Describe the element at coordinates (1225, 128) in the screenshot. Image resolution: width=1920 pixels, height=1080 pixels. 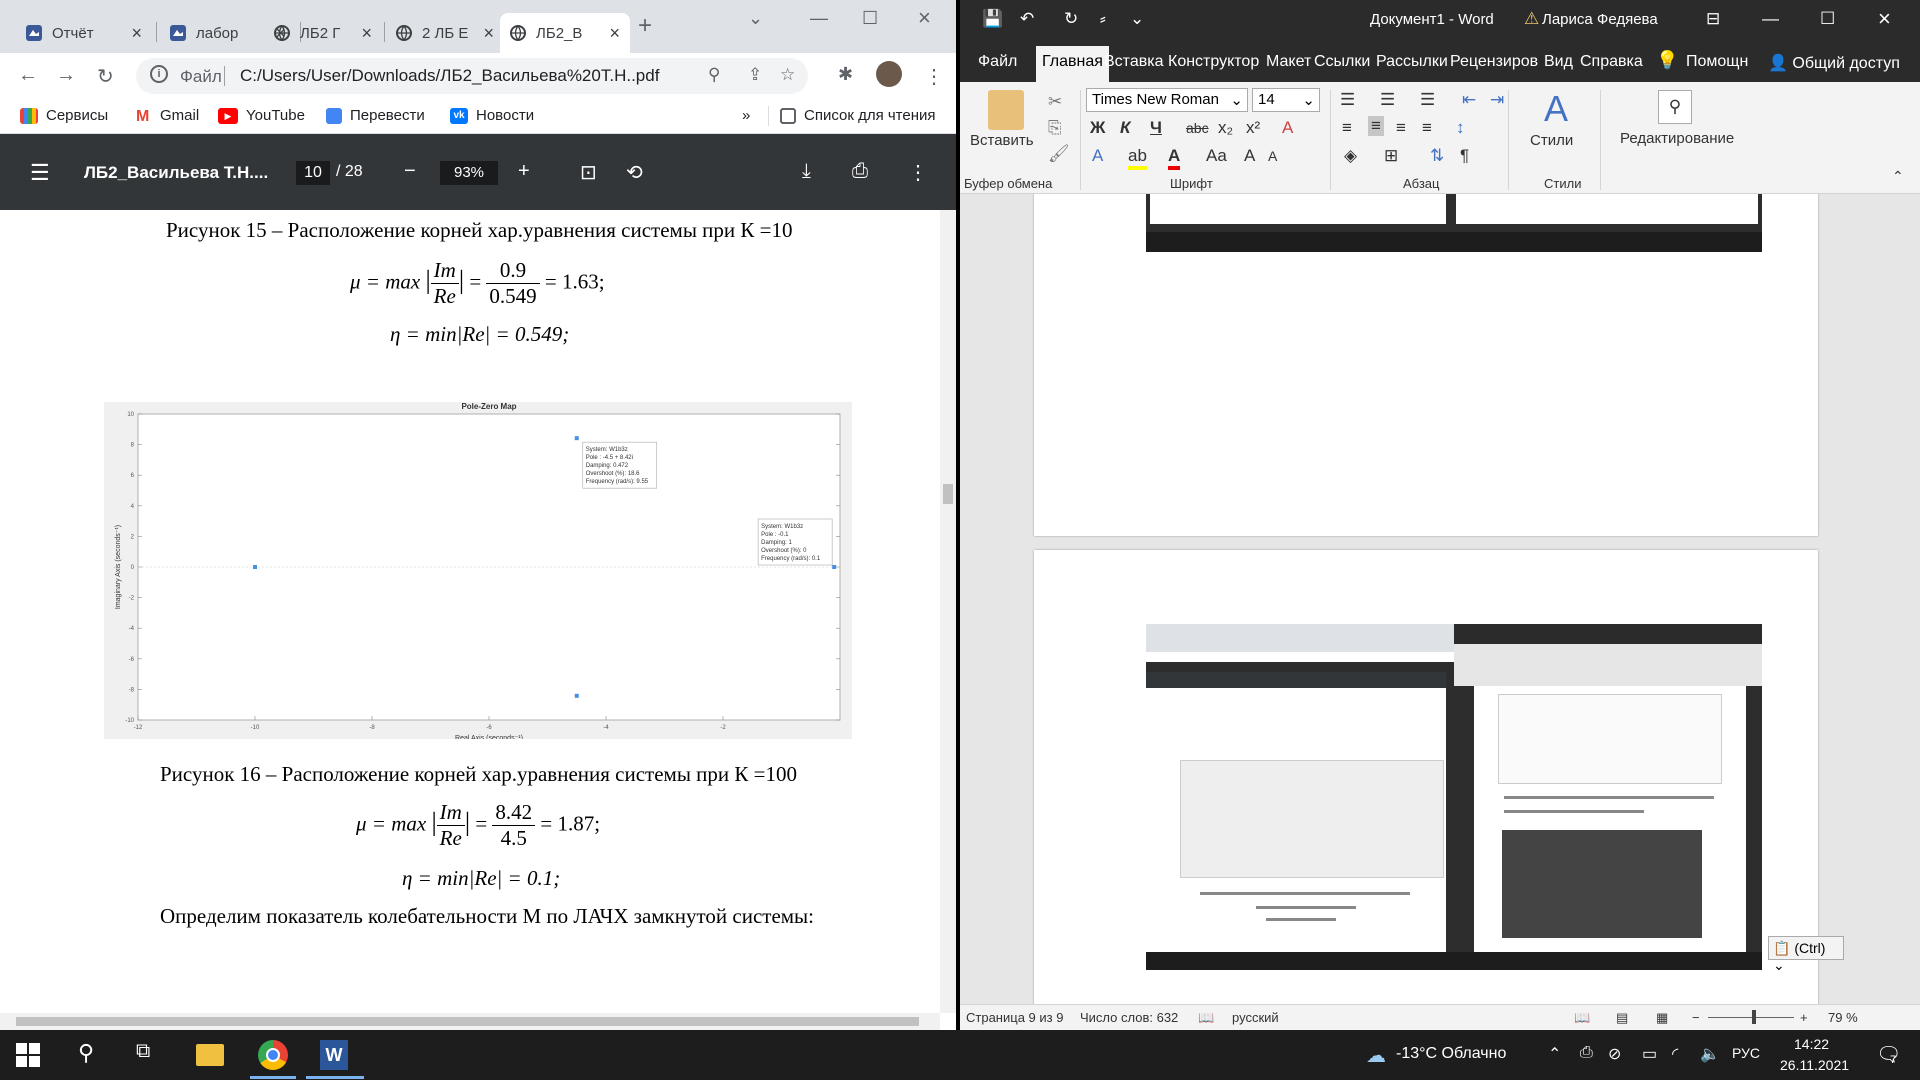
I see `subscript-button: x₂` at that location.